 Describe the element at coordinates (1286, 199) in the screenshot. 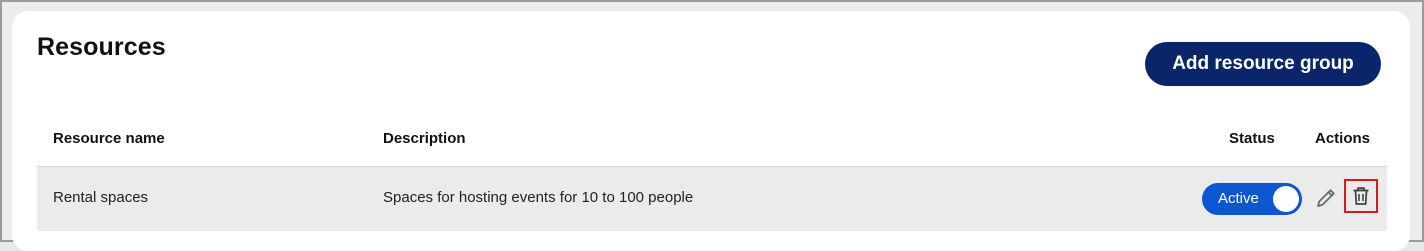

I see `toggle-knob` at that location.